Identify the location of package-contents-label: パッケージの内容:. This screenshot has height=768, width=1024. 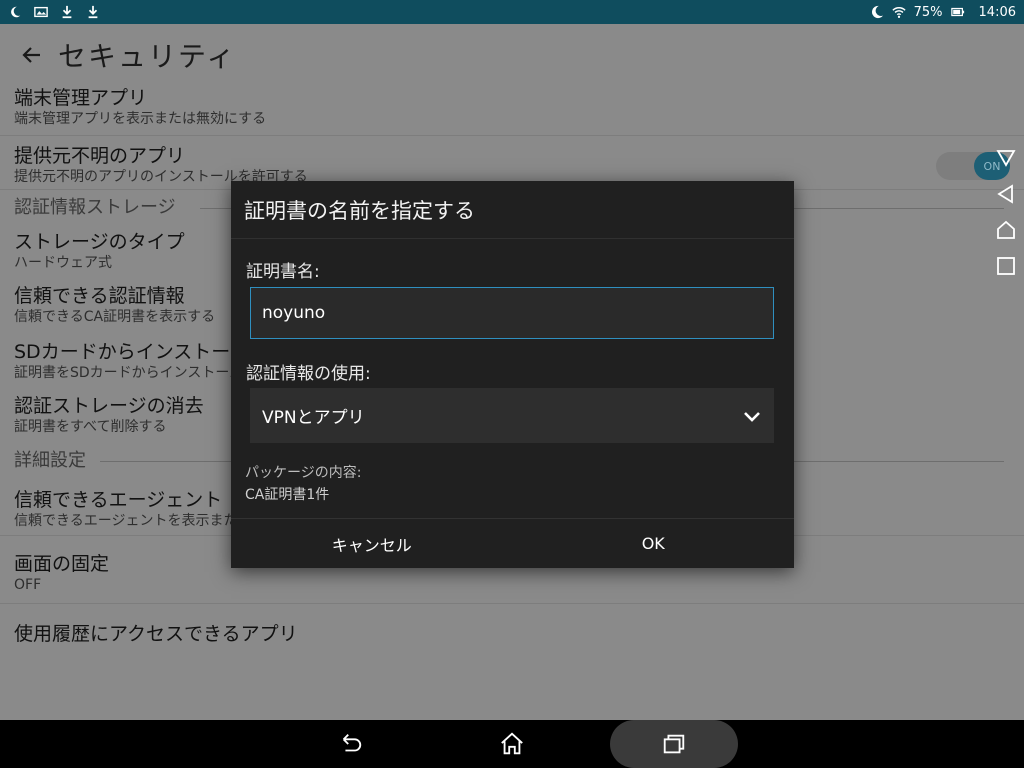
(303, 473).